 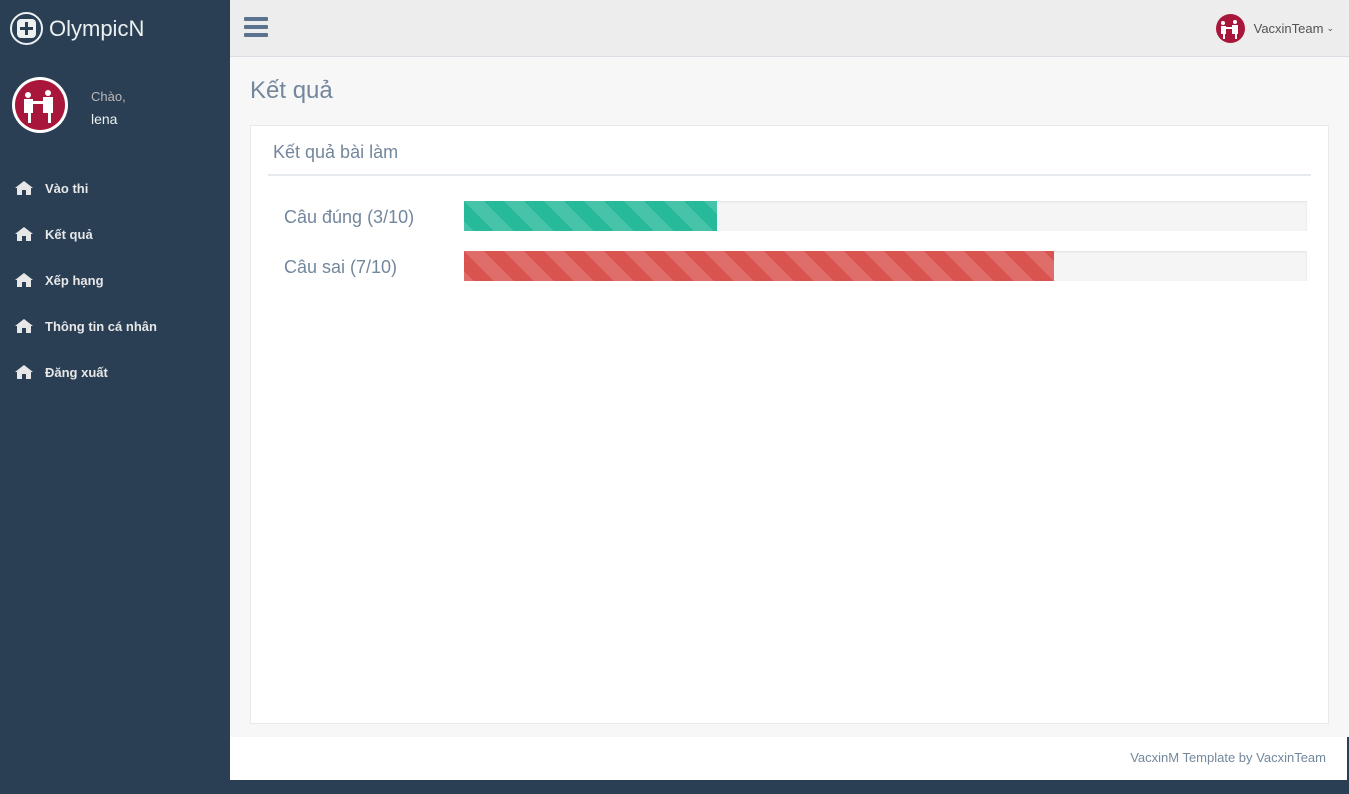 I want to click on progress-bar-correct, so click(x=590, y=216).